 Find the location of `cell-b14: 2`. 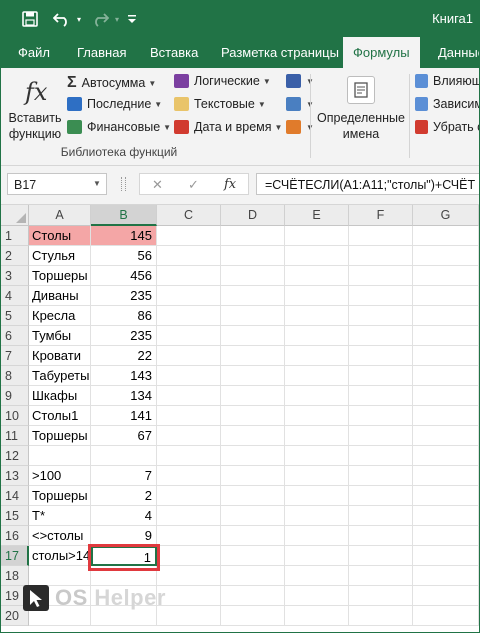

cell-b14: 2 is located at coordinates (124, 496).